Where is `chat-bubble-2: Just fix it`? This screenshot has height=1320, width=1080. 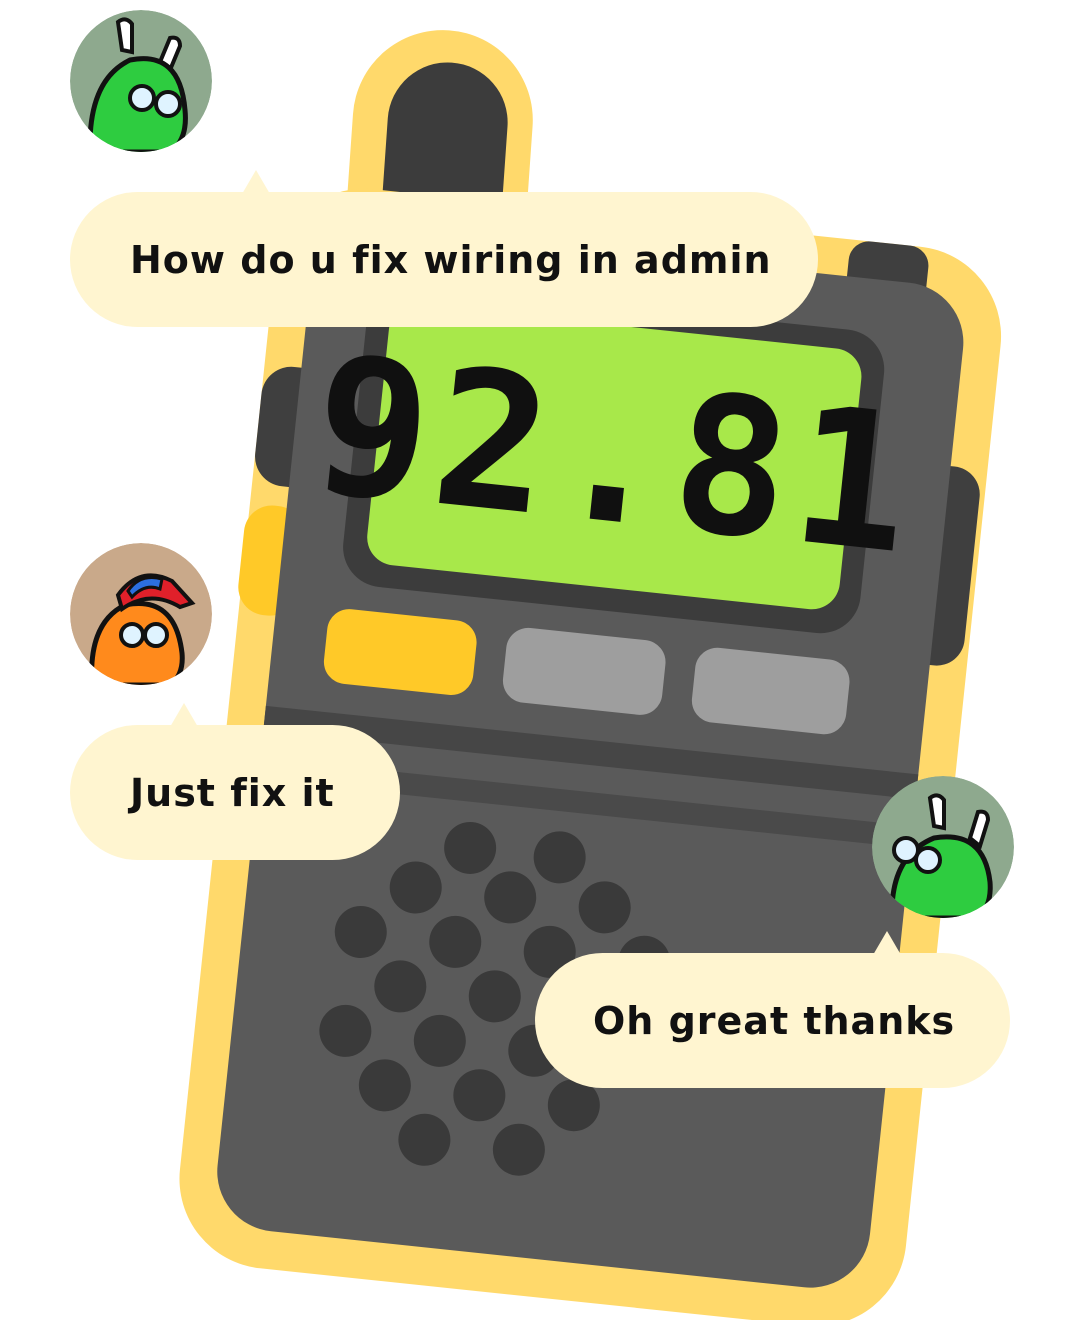 chat-bubble-2: Just fix it is located at coordinates (235, 781).